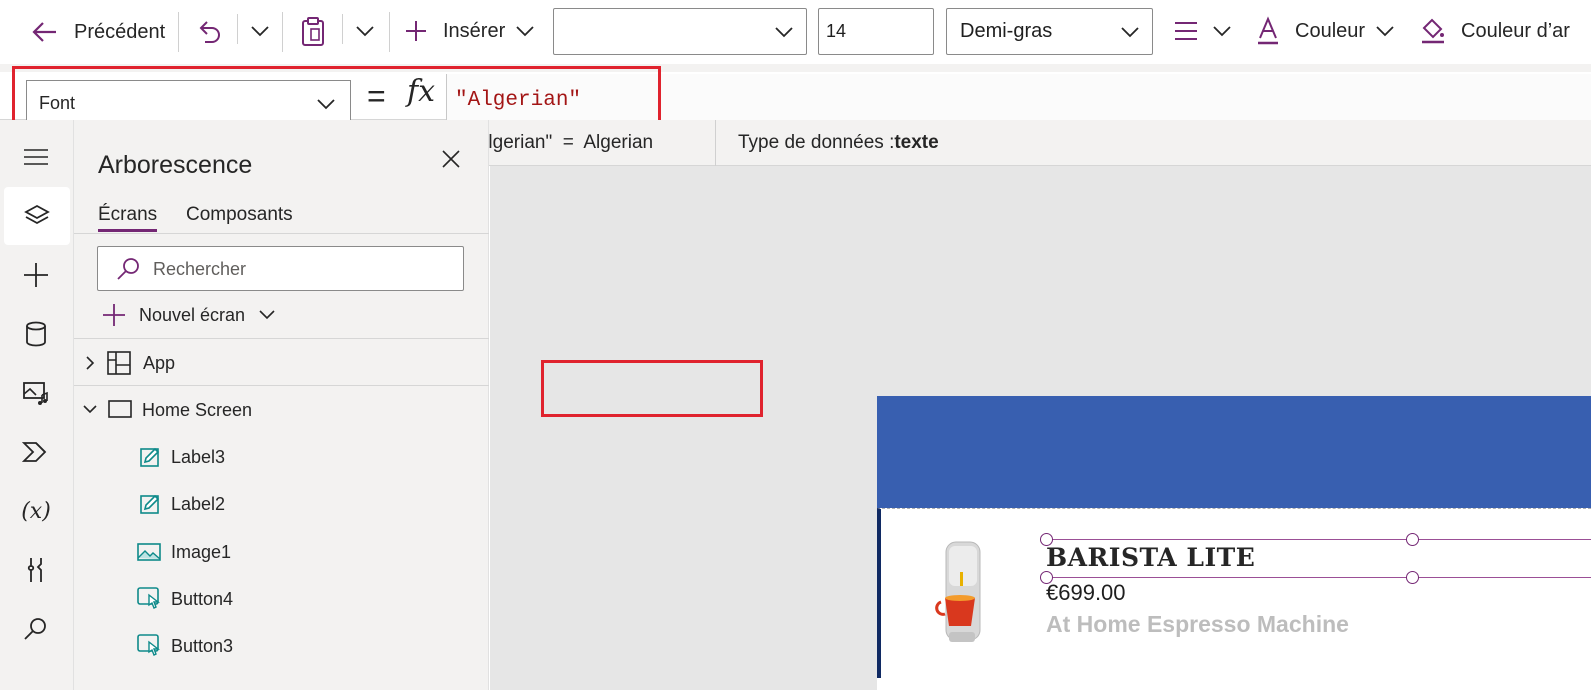 This screenshot has height=690, width=1591. I want to click on screen-icon, so click(120, 409).